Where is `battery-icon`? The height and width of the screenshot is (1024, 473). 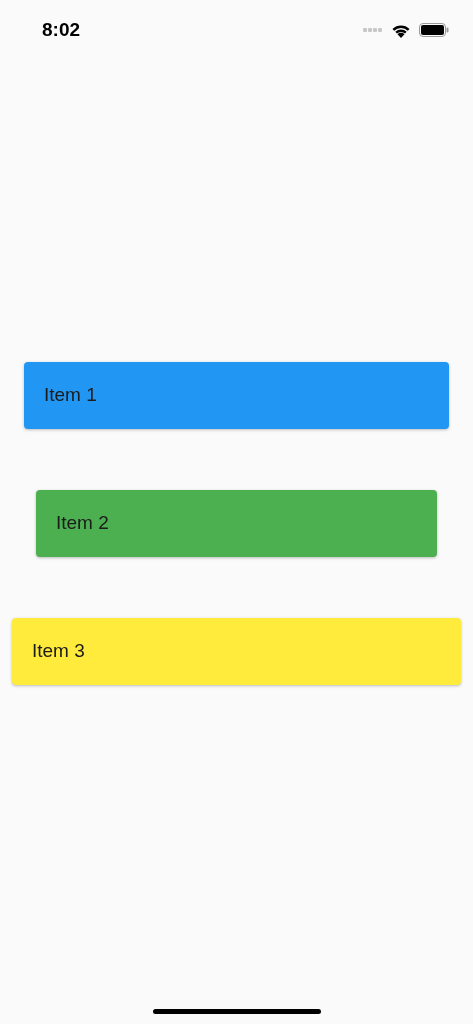
battery-icon is located at coordinates (434, 30).